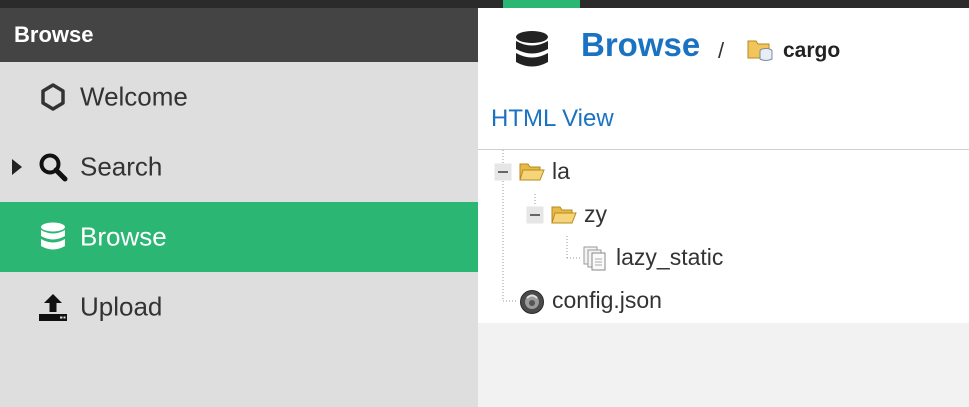 This screenshot has width=969, height=407. What do you see at coordinates (123, 236) in the screenshot?
I see `sidebar-item-label: Browse` at bounding box center [123, 236].